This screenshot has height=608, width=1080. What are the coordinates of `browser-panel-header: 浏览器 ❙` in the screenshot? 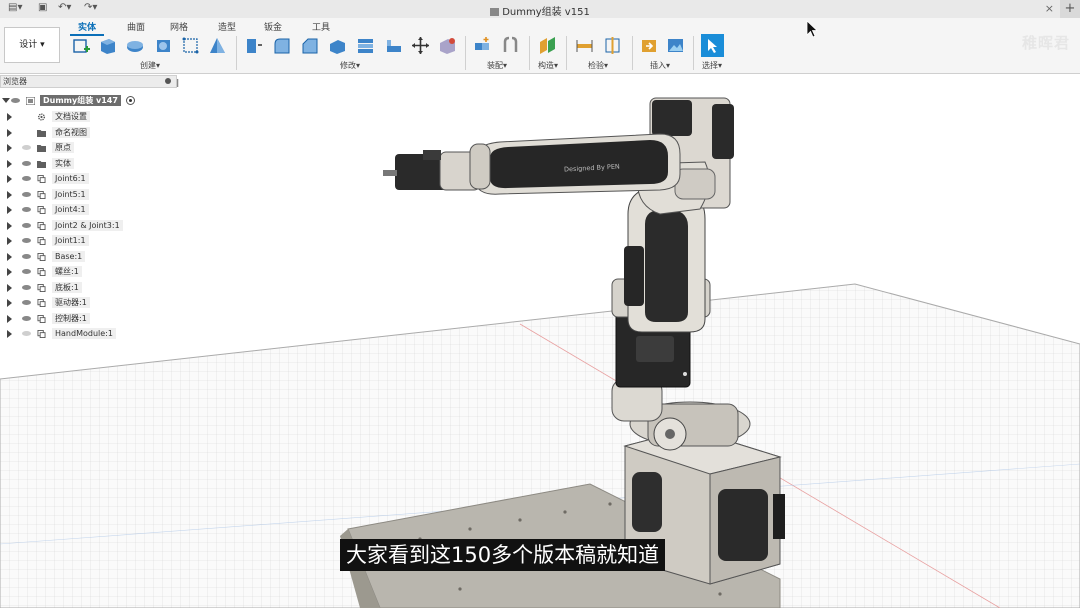 It's located at (90, 81).